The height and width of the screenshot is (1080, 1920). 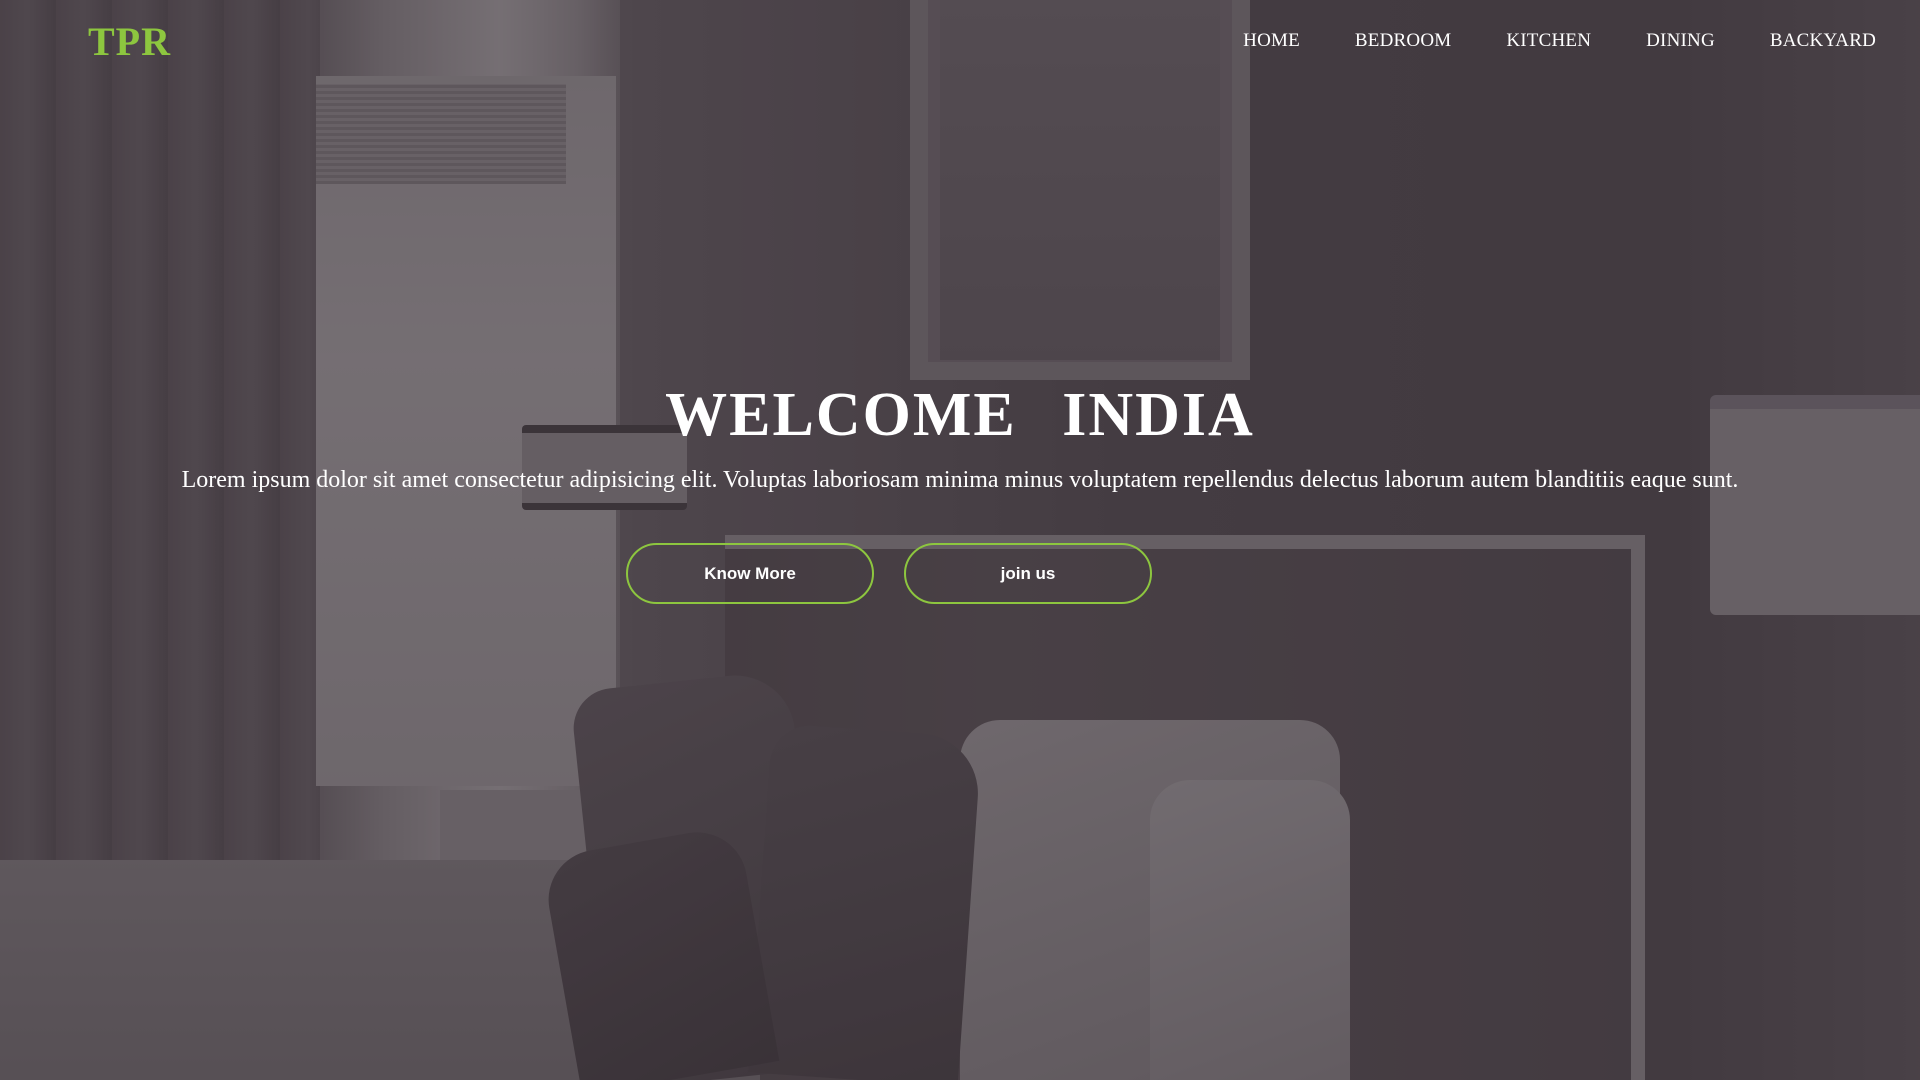 I want to click on join-us-button: join us, so click(x=1028, y=573).